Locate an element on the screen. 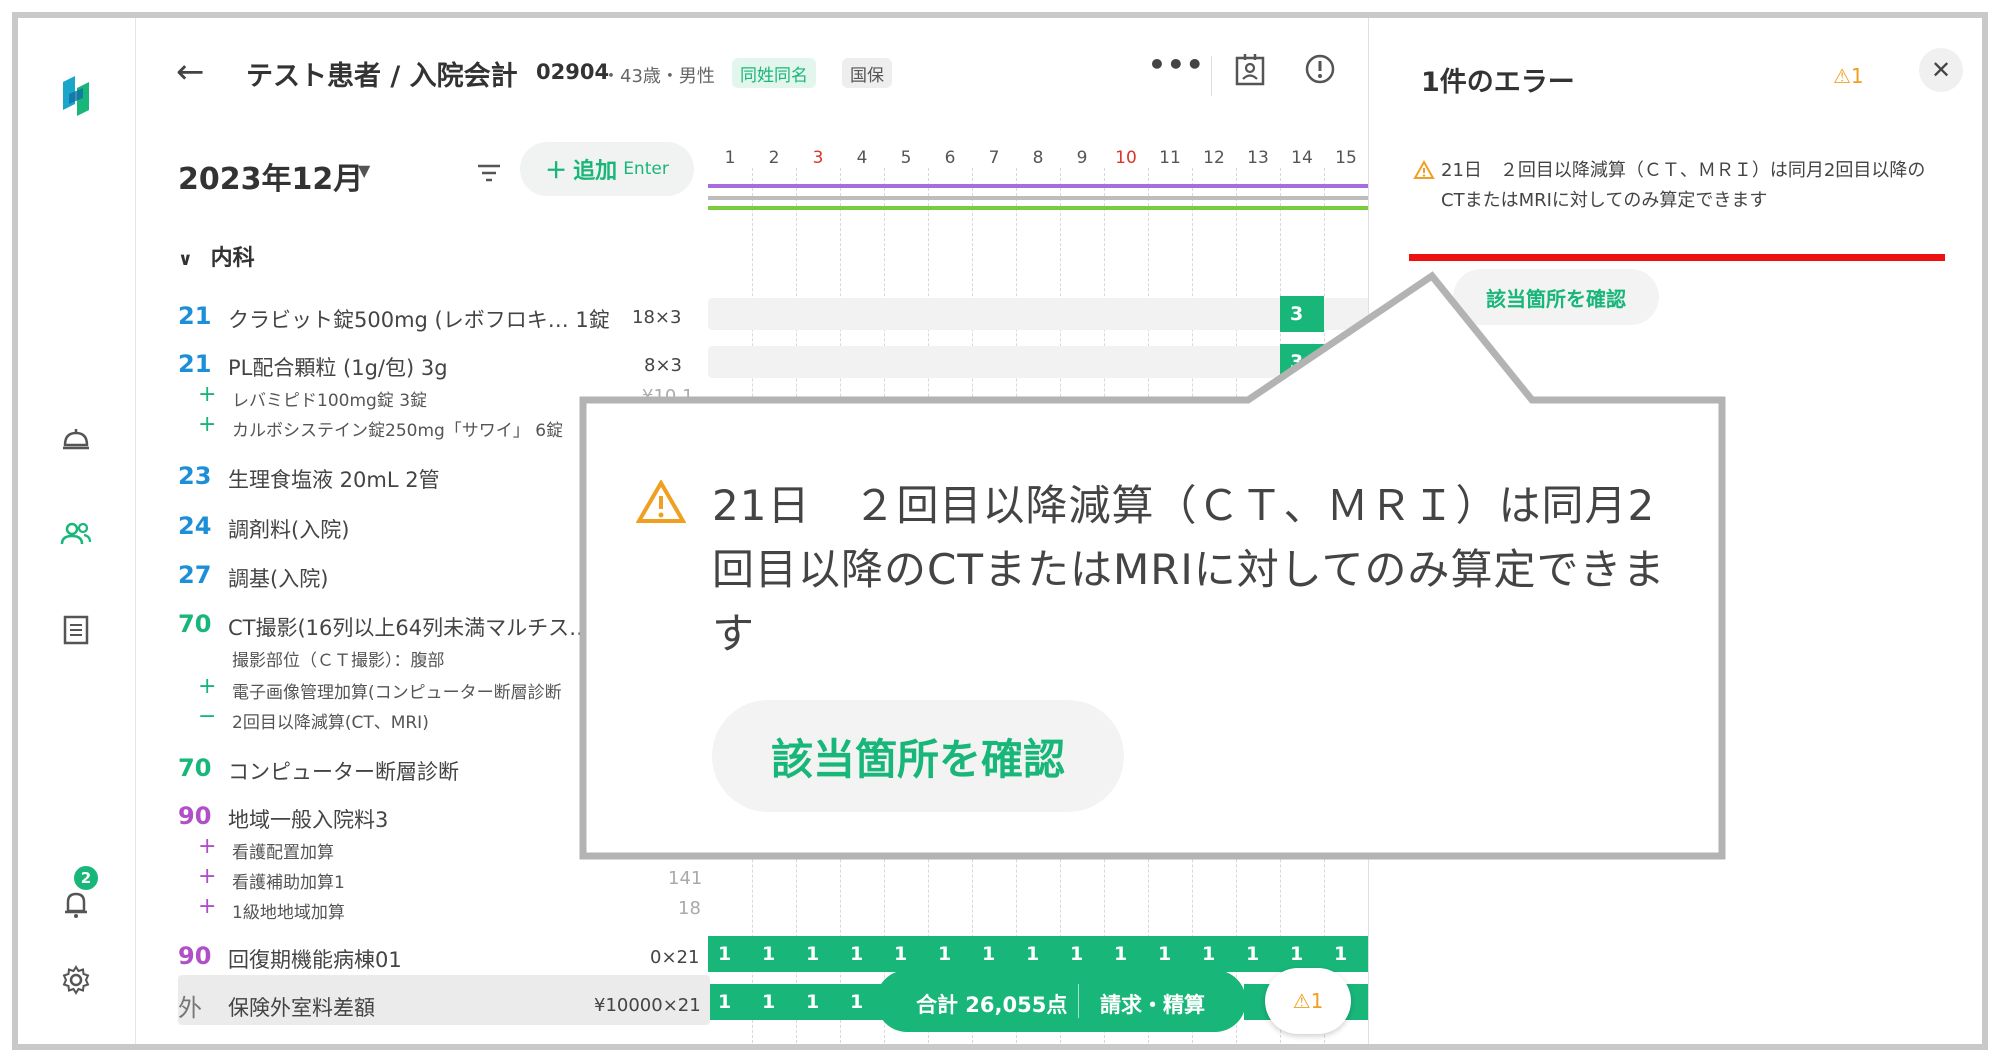  add-shortcut-hint: Enter is located at coordinates (646, 169).